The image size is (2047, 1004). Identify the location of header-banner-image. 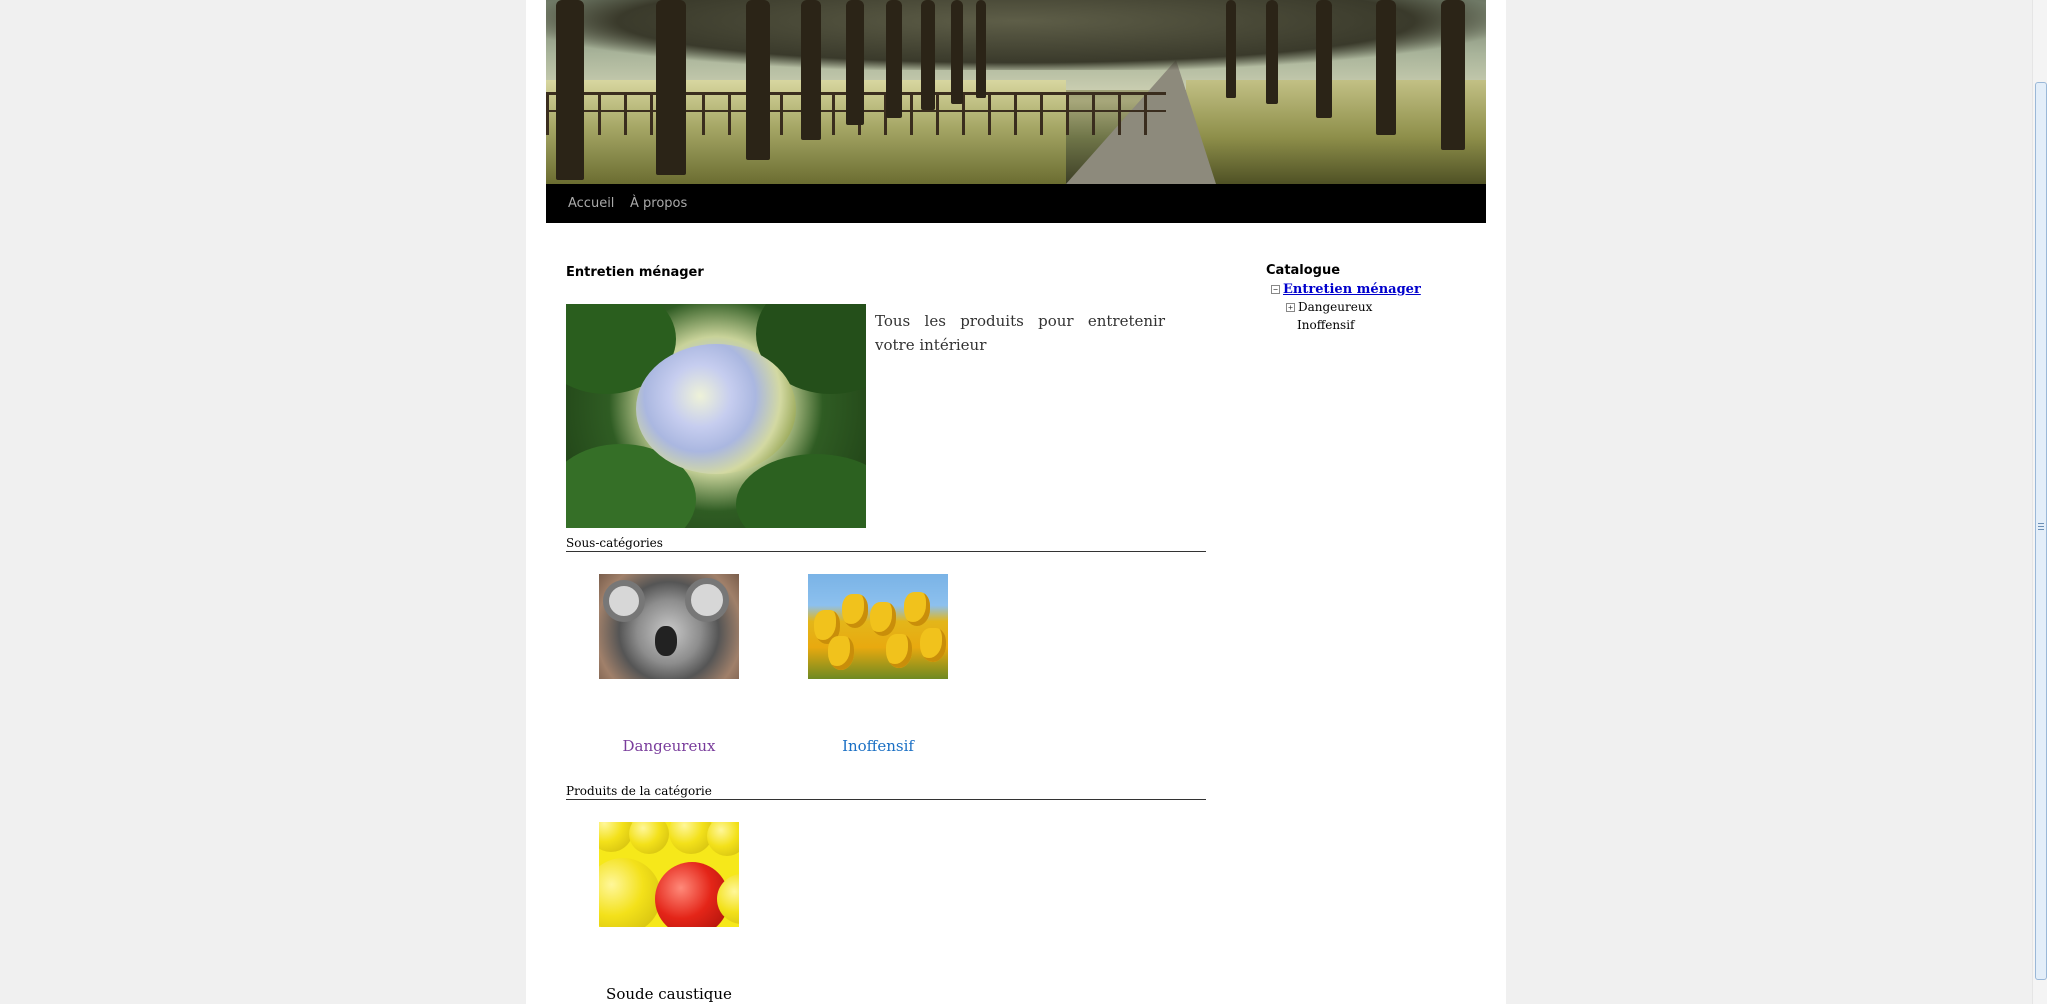
(1016, 92).